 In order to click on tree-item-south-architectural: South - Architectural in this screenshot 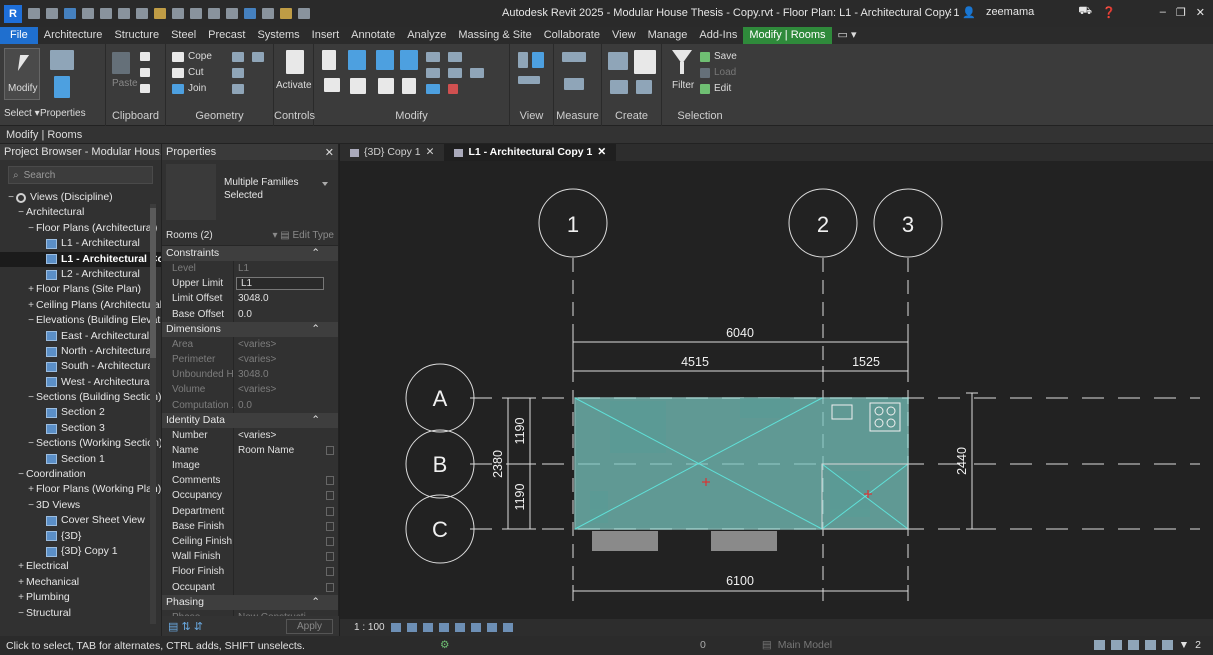, I will do `click(80, 366)`.